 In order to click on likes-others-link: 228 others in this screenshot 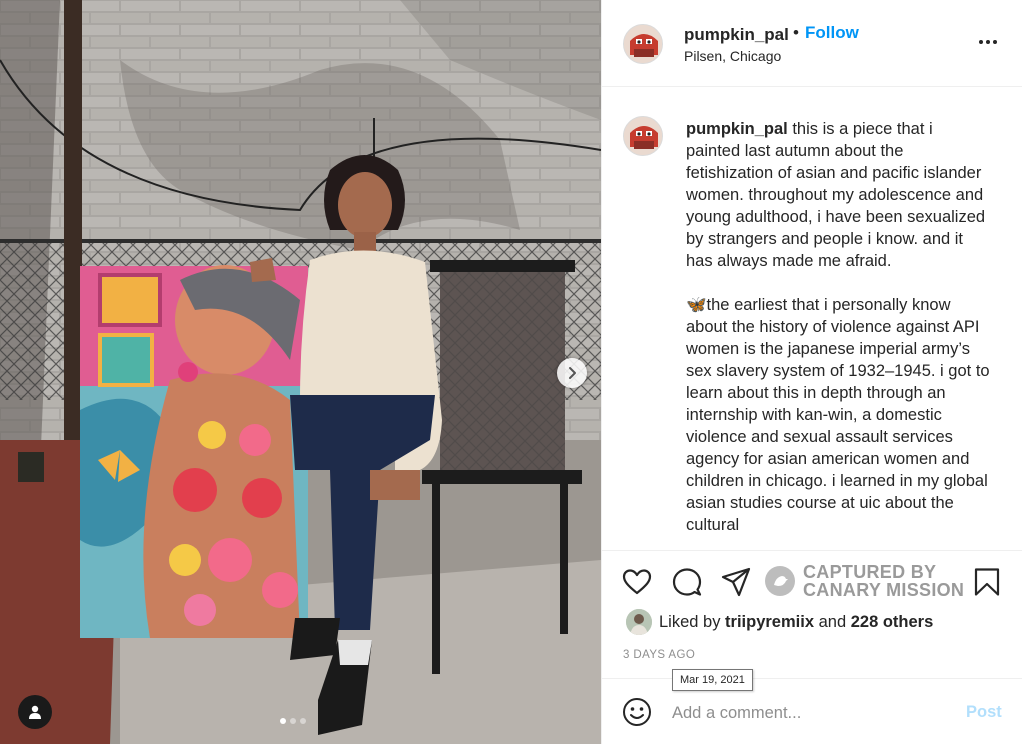, I will do `click(892, 622)`.